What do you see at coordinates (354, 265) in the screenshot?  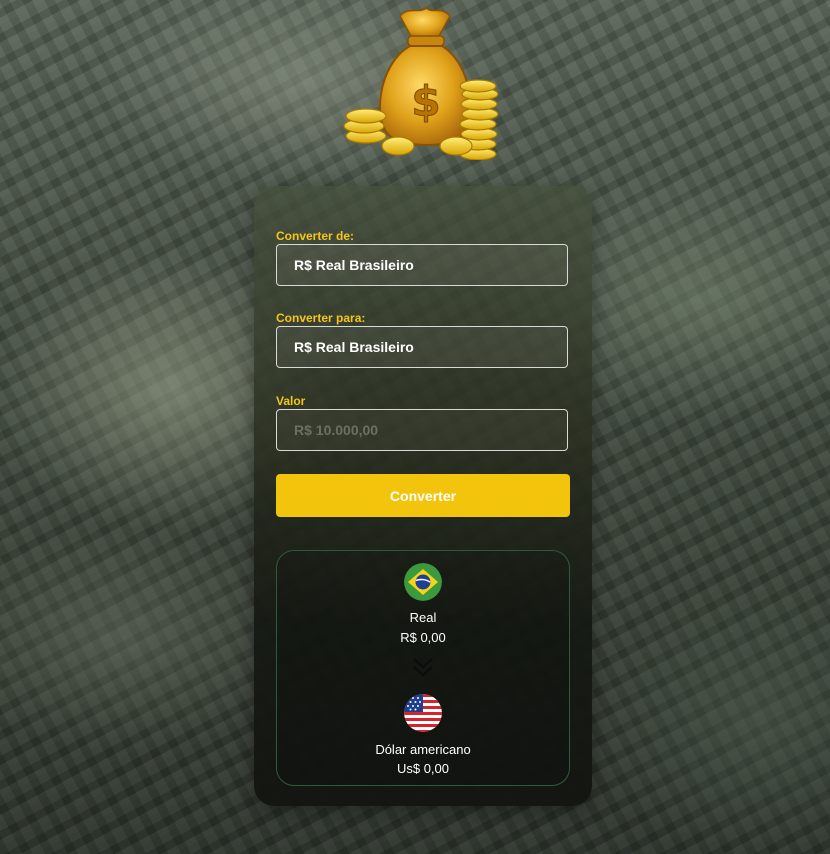 I see `from-currency-value: R$ Real Brasileiro` at bounding box center [354, 265].